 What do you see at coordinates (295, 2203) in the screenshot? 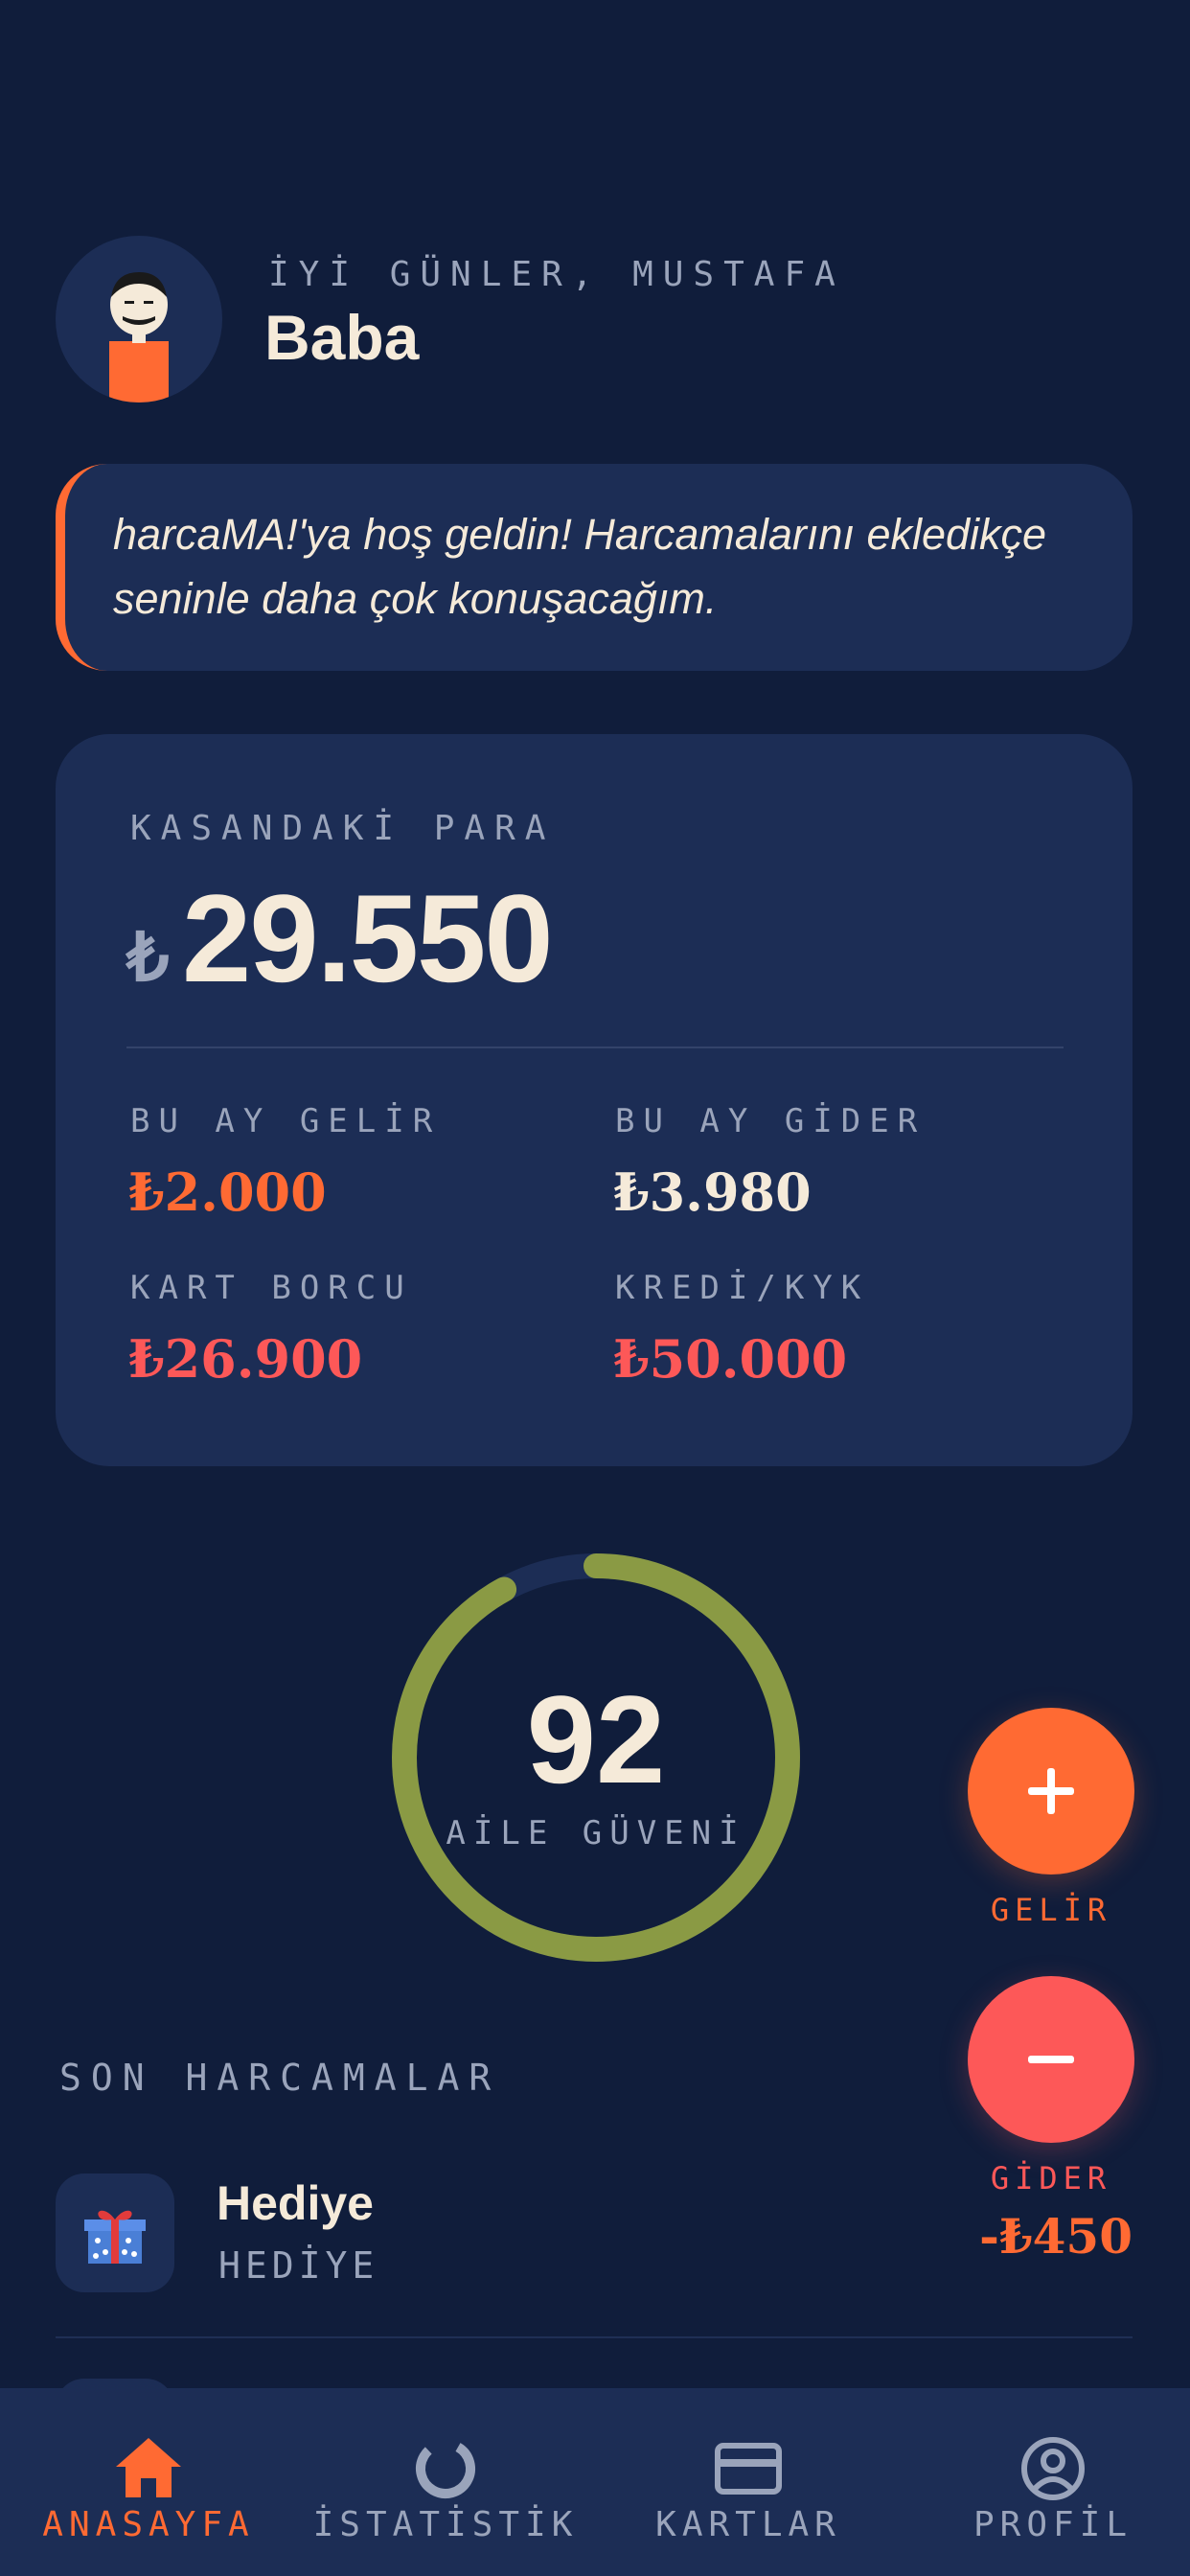
I see `transaction-title: Hediye` at bounding box center [295, 2203].